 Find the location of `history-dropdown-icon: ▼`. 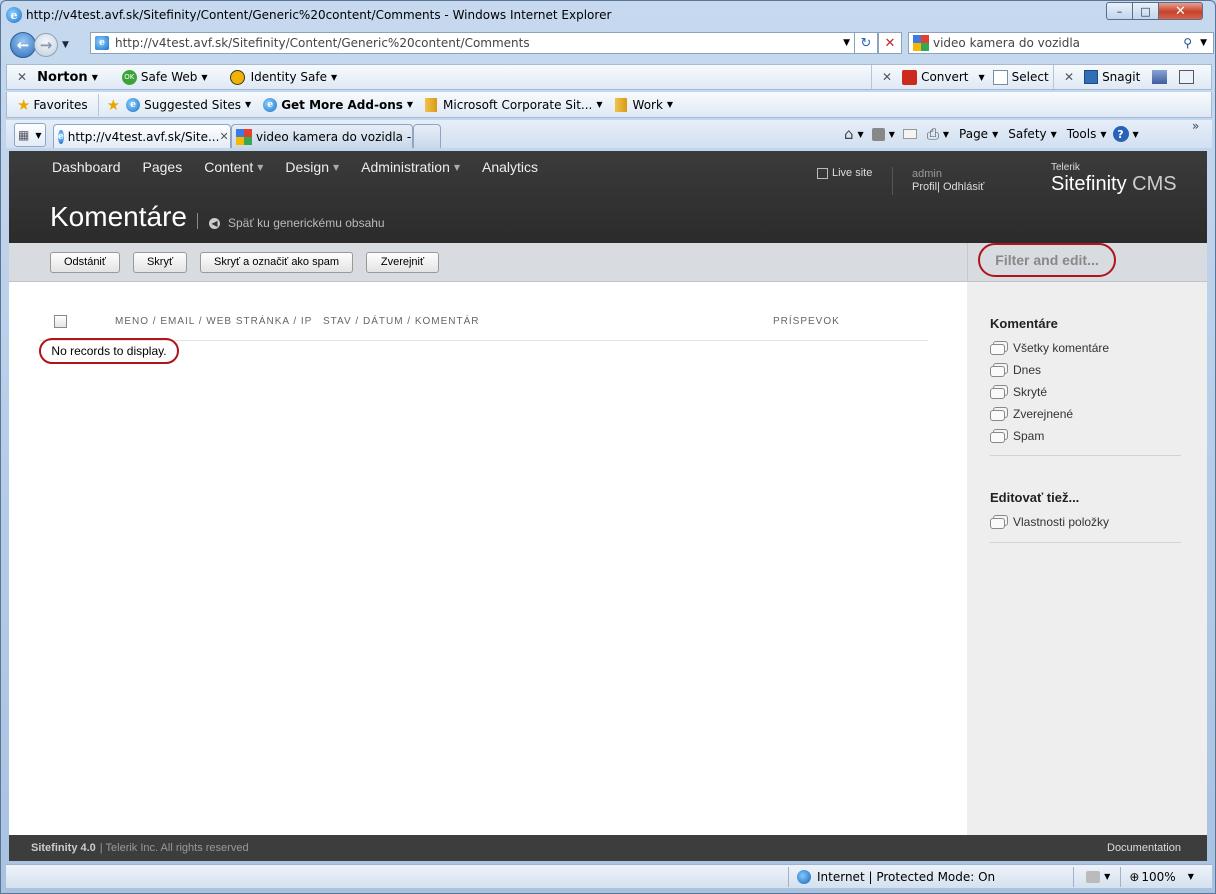

history-dropdown-icon: ▼ is located at coordinates (65, 45).